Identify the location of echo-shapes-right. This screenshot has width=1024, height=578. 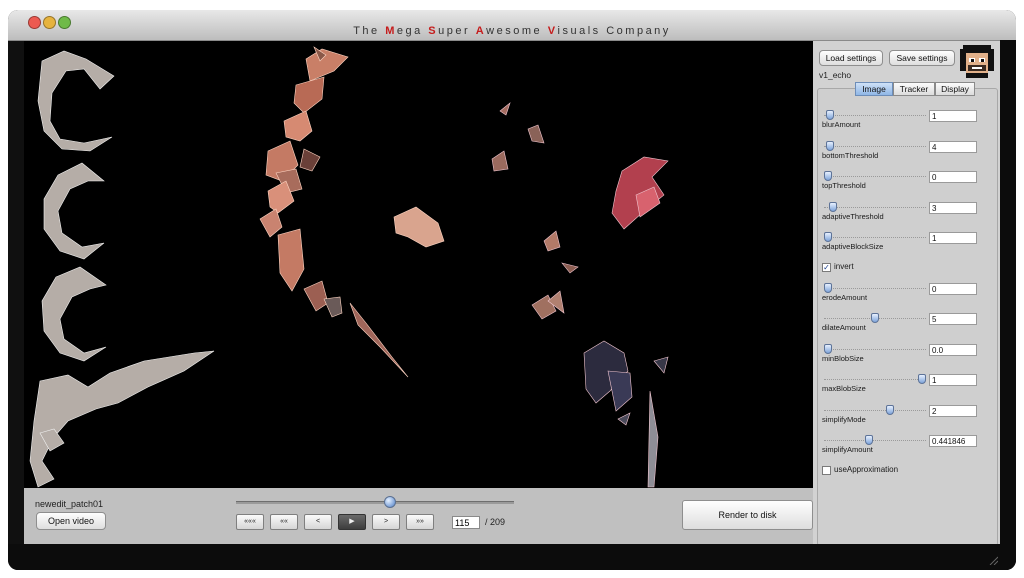
(580, 295).